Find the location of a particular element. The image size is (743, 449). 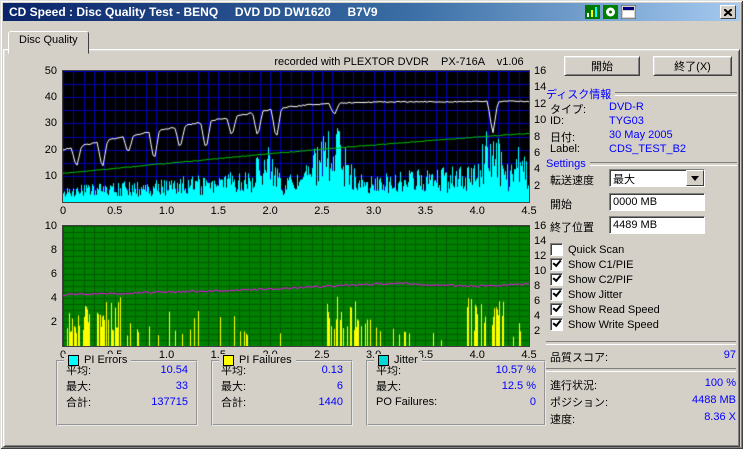

tick-label: 2.5 is located at coordinates (322, 211).